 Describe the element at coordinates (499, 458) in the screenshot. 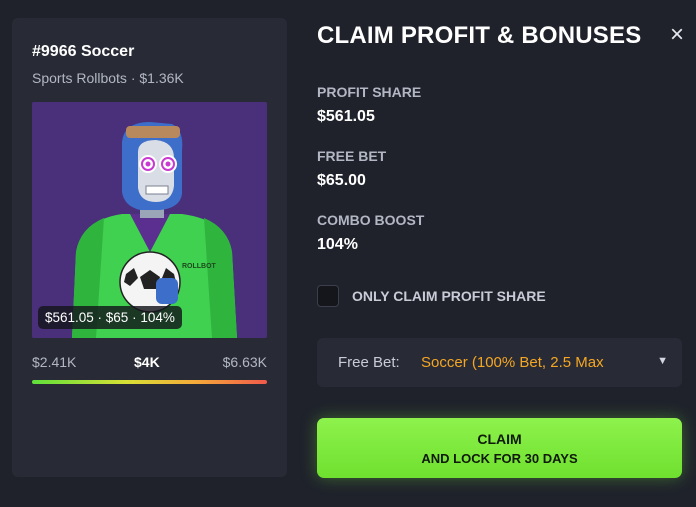

I see `claim-button-sublabel: AND LOCK FOR 30 DAYS` at that location.